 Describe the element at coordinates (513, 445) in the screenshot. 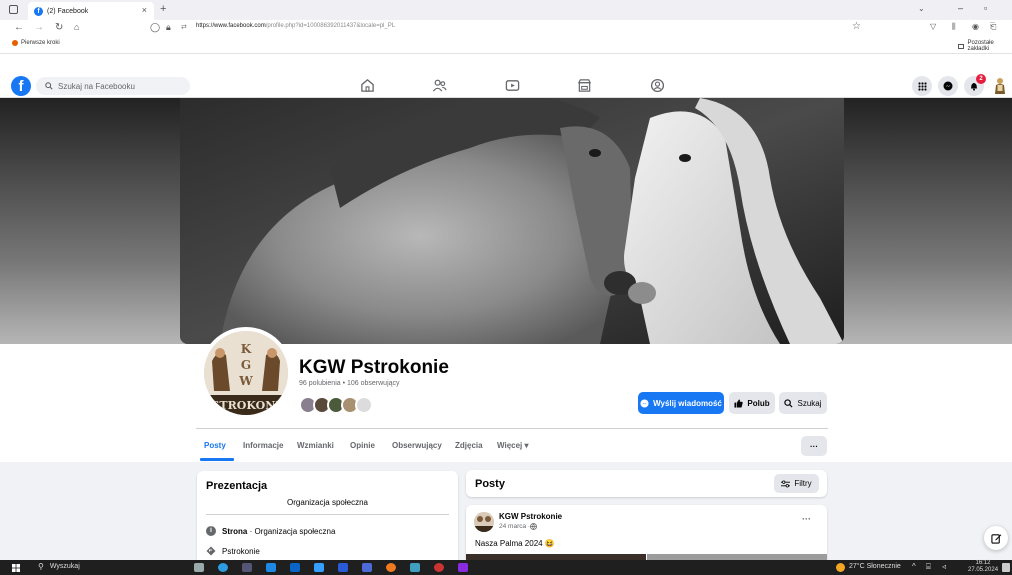

I see `tab-more: Więcej ▾` at that location.